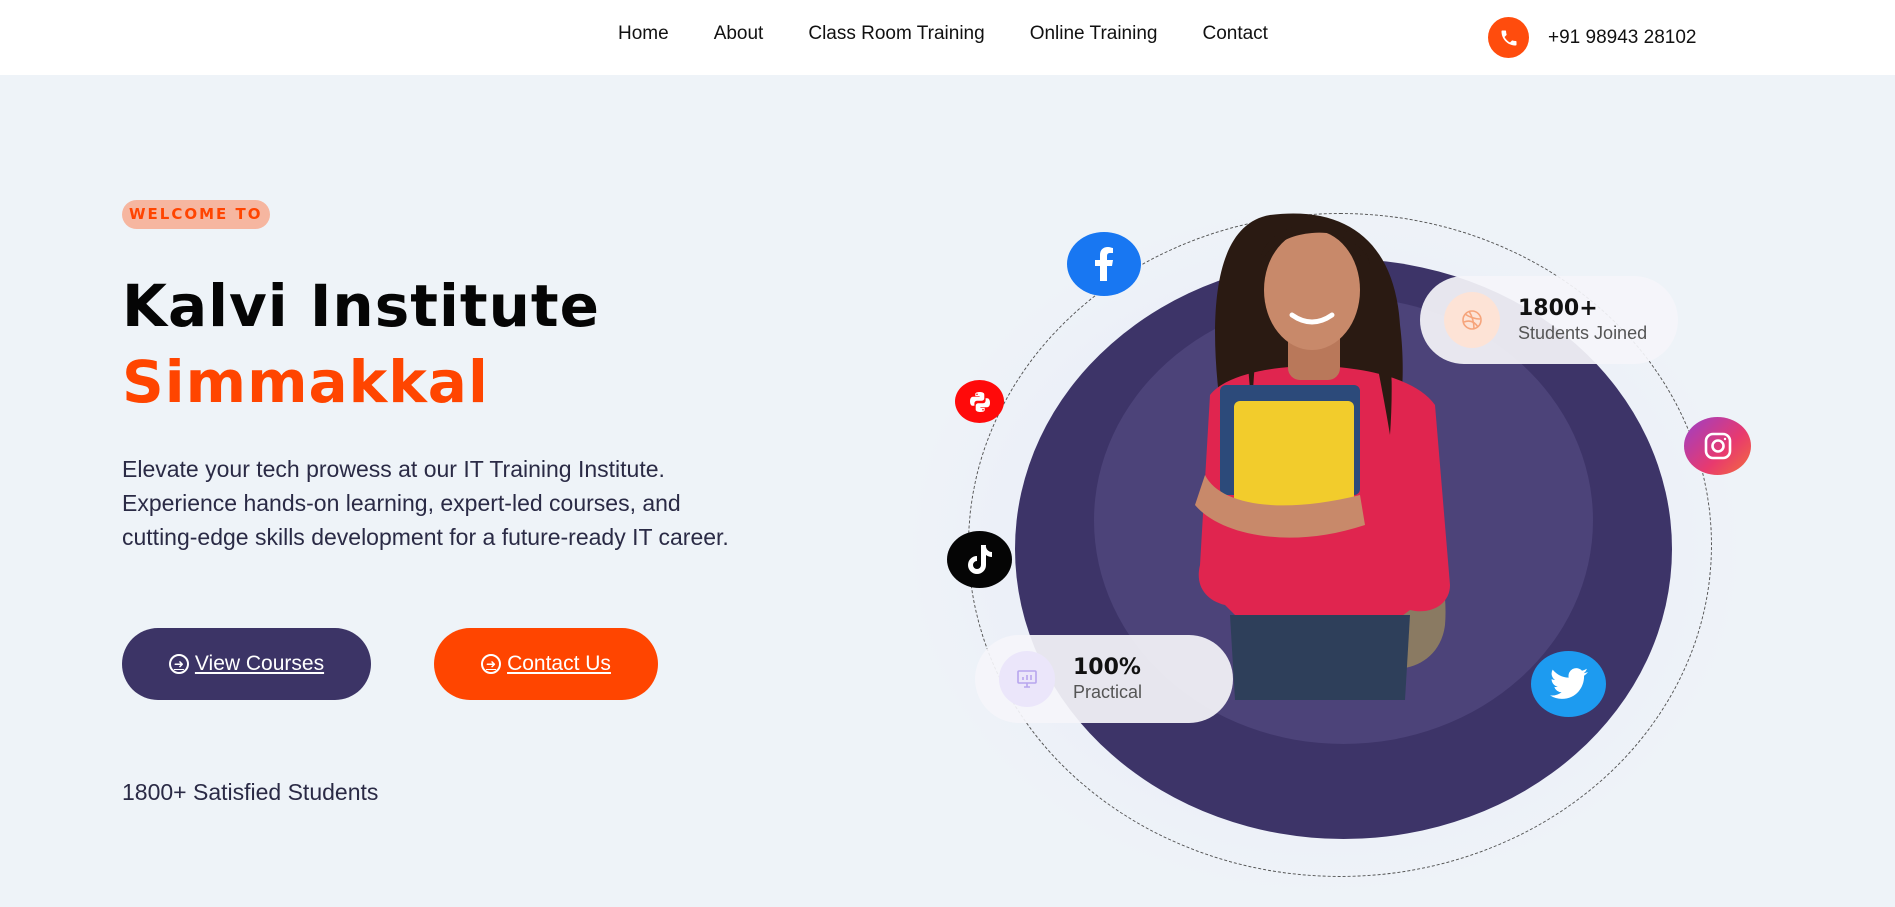 Image resolution: width=1895 pixels, height=907 pixels. Describe the element at coordinates (1558, 308) in the screenshot. I see `students-joined-number: 1800+` at that location.